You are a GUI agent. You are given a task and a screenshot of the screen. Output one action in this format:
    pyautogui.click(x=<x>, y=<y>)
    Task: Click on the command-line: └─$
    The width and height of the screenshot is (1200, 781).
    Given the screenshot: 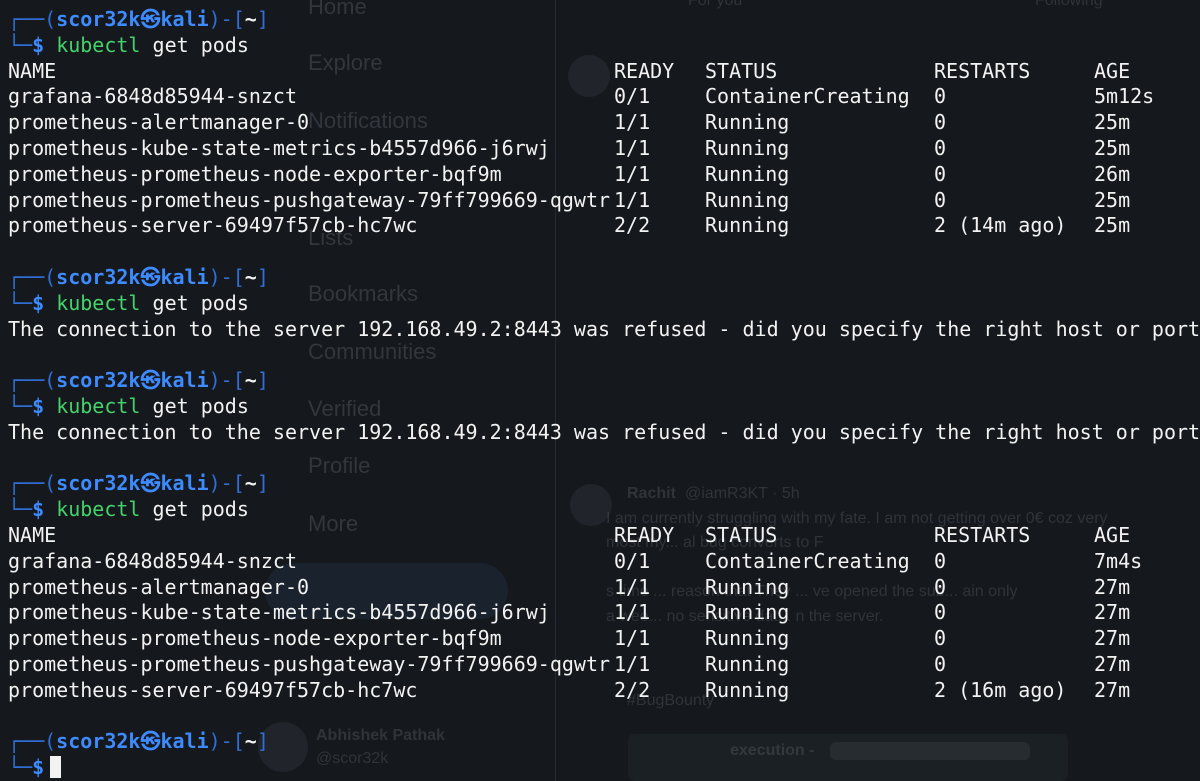 What is the action you would take?
    pyautogui.click(x=35, y=767)
    